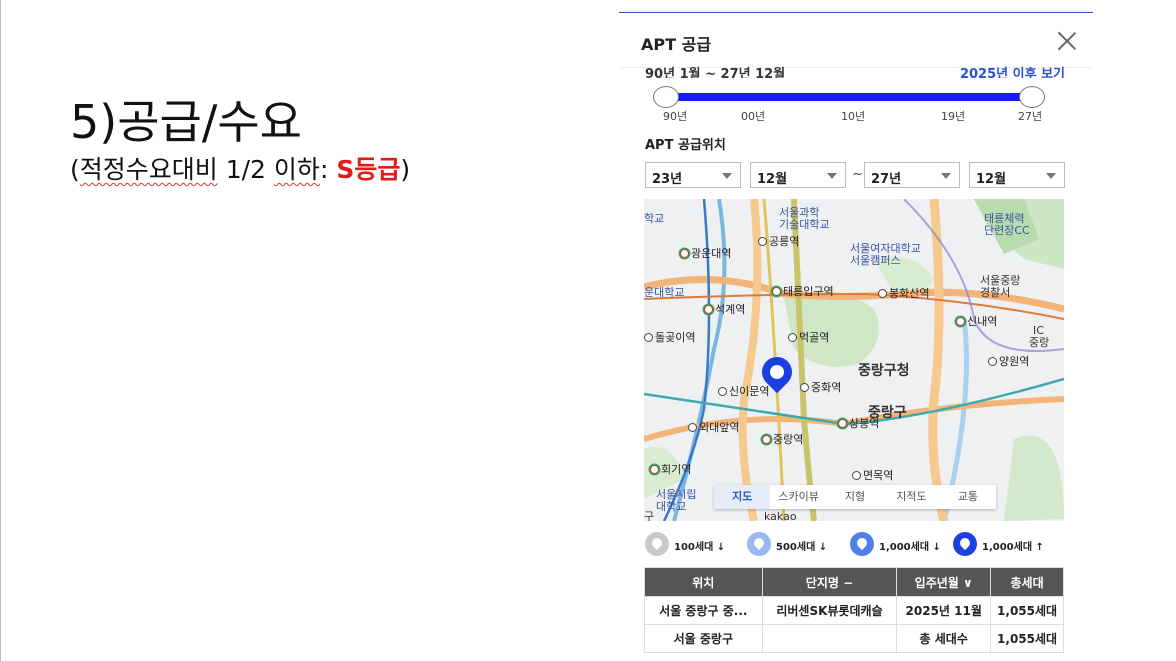  Describe the element at coordinates (693, 175) in the screenshot. I see `start-year-select: 23년` at that location.